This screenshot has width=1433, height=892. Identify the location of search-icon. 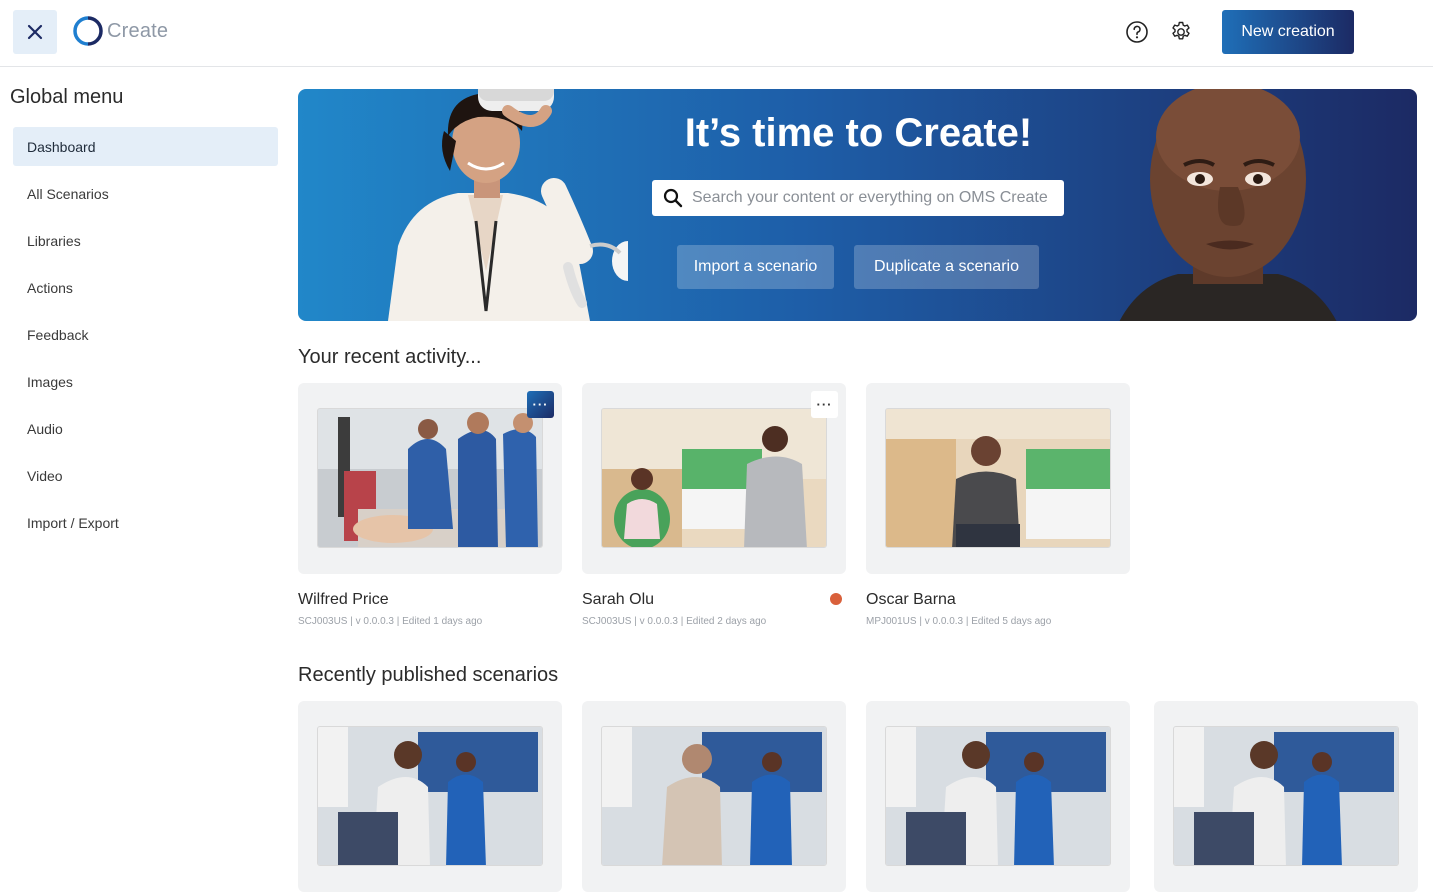
(673, 198).